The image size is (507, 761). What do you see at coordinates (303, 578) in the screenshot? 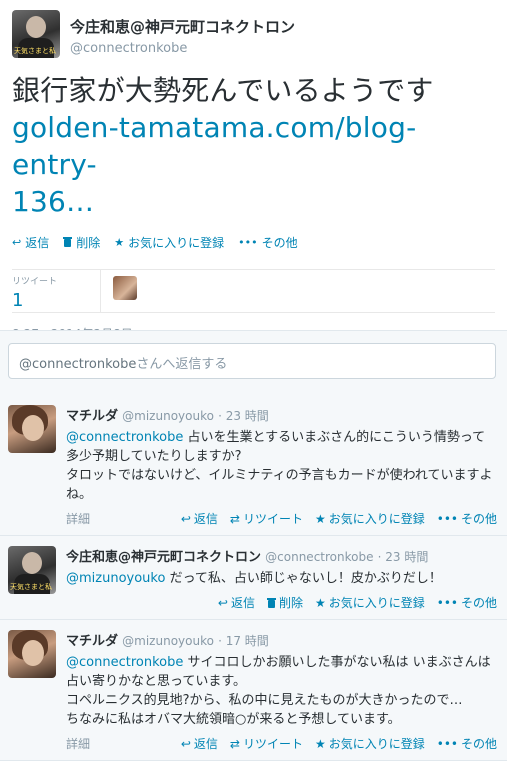
I see `reply-text-a: だって私、占い師じゃないし！皮かぶりだし！` at bounding box center [303, 578].